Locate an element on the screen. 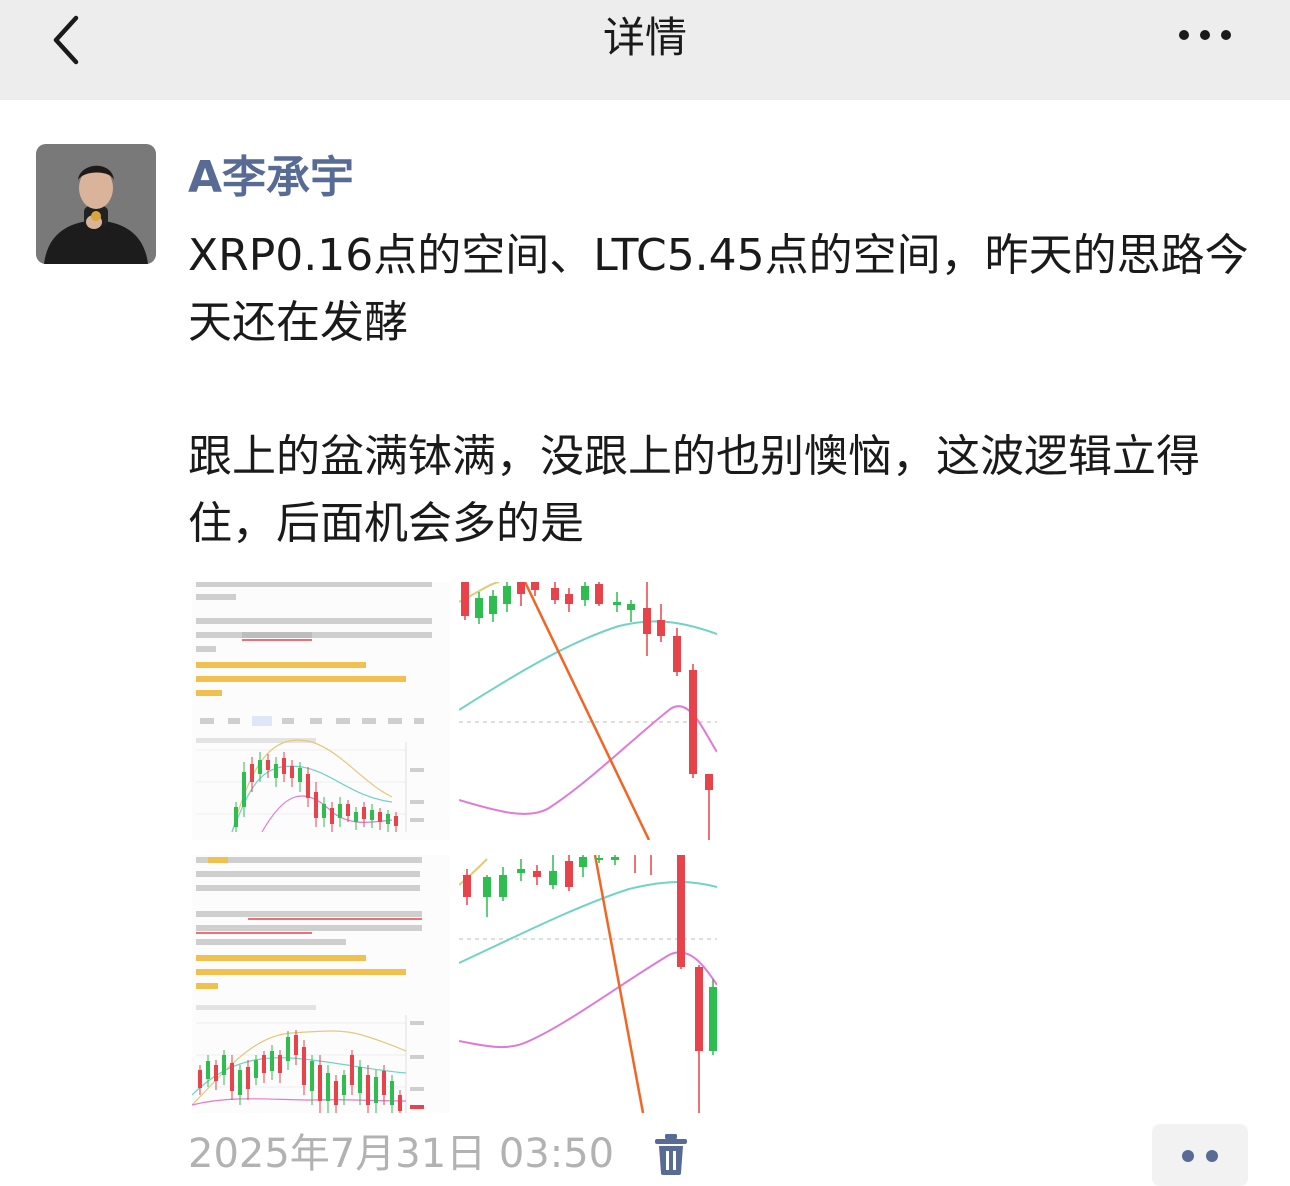  avatar is located at coordinates (96, 204).